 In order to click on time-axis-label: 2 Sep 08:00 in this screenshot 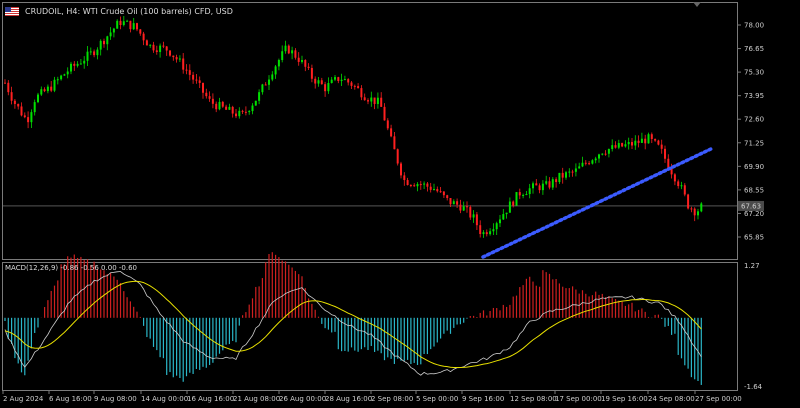, I will do `click(392, 399)`.